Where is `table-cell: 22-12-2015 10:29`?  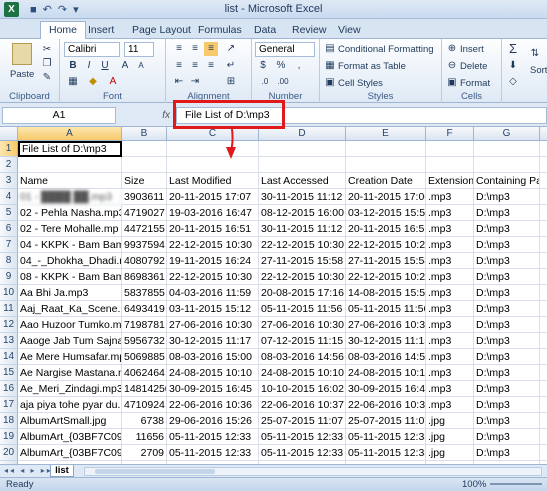 table-cell: 22-12-2015 10:29 is located at coordinates (386, 277).